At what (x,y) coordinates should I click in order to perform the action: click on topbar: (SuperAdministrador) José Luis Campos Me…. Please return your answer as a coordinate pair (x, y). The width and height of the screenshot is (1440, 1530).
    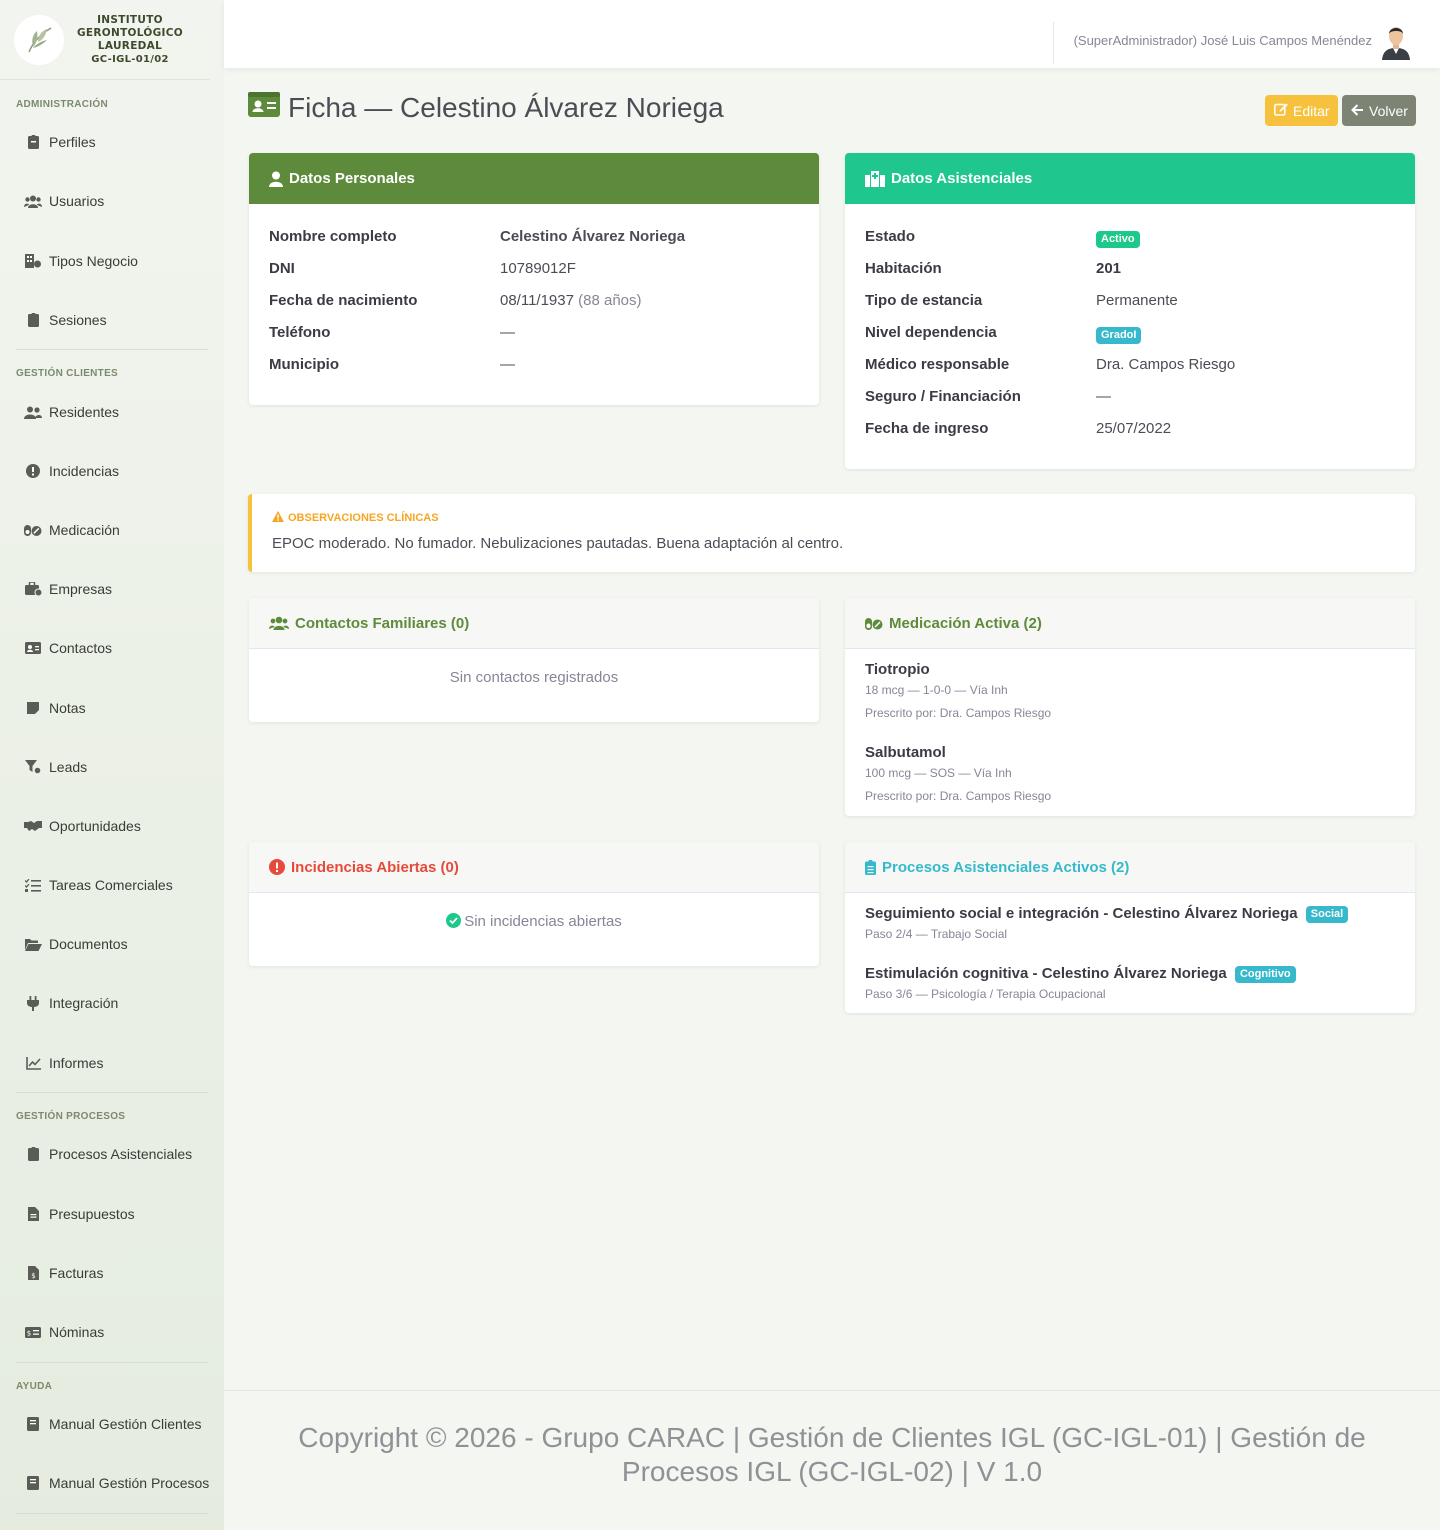
    Looking at the image, I should click on (832, 34).